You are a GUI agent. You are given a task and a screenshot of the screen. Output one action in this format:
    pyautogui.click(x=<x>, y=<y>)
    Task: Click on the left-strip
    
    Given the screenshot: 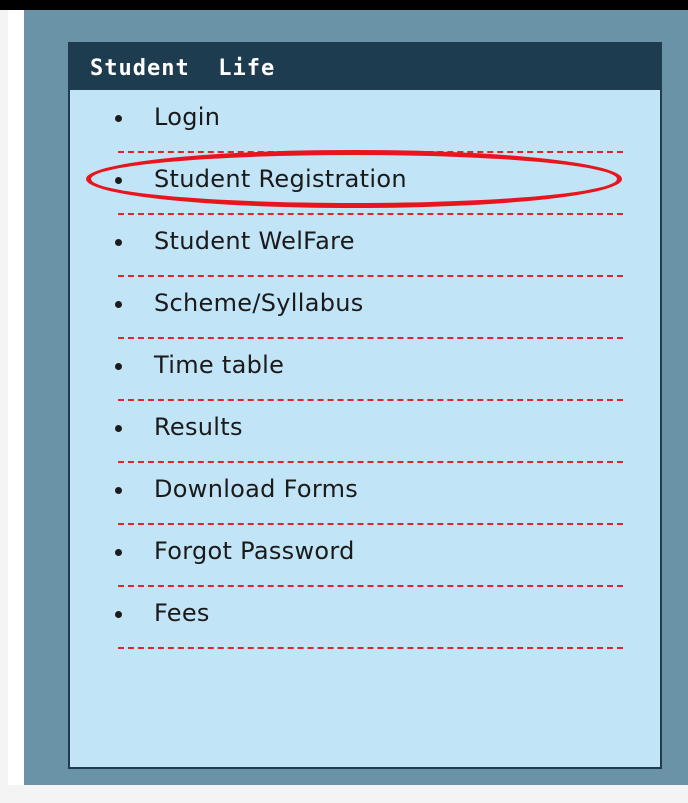 What is the action you would take?
    pyautogui.click(x=4, y=406)
    